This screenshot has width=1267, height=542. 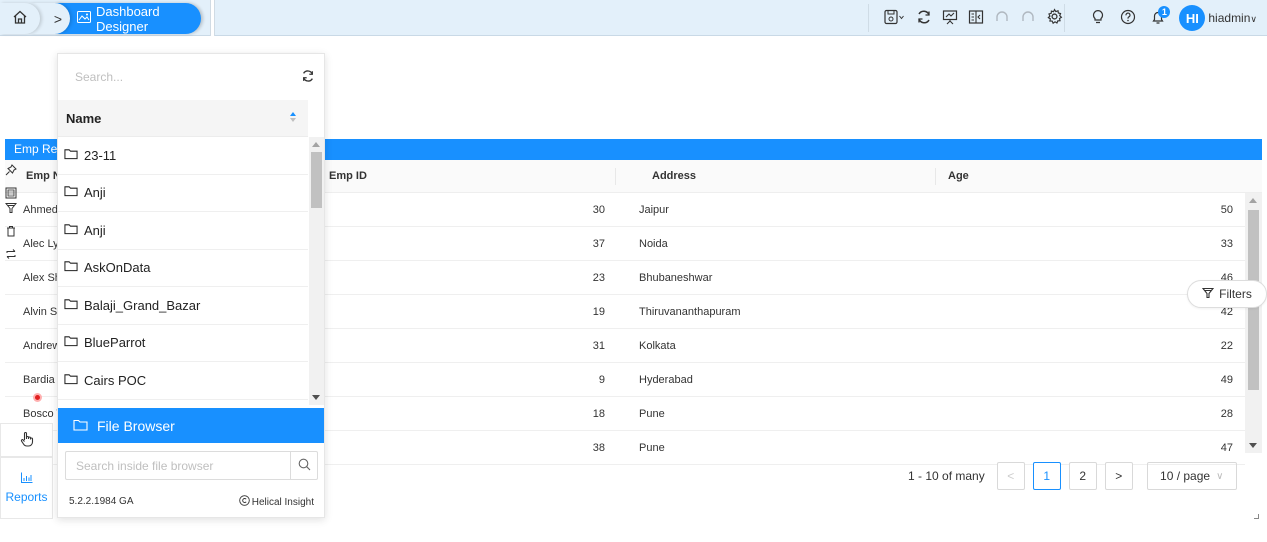 I want to click on version-label: 5.2.2.1984 GA, so click(x=101, y=501).